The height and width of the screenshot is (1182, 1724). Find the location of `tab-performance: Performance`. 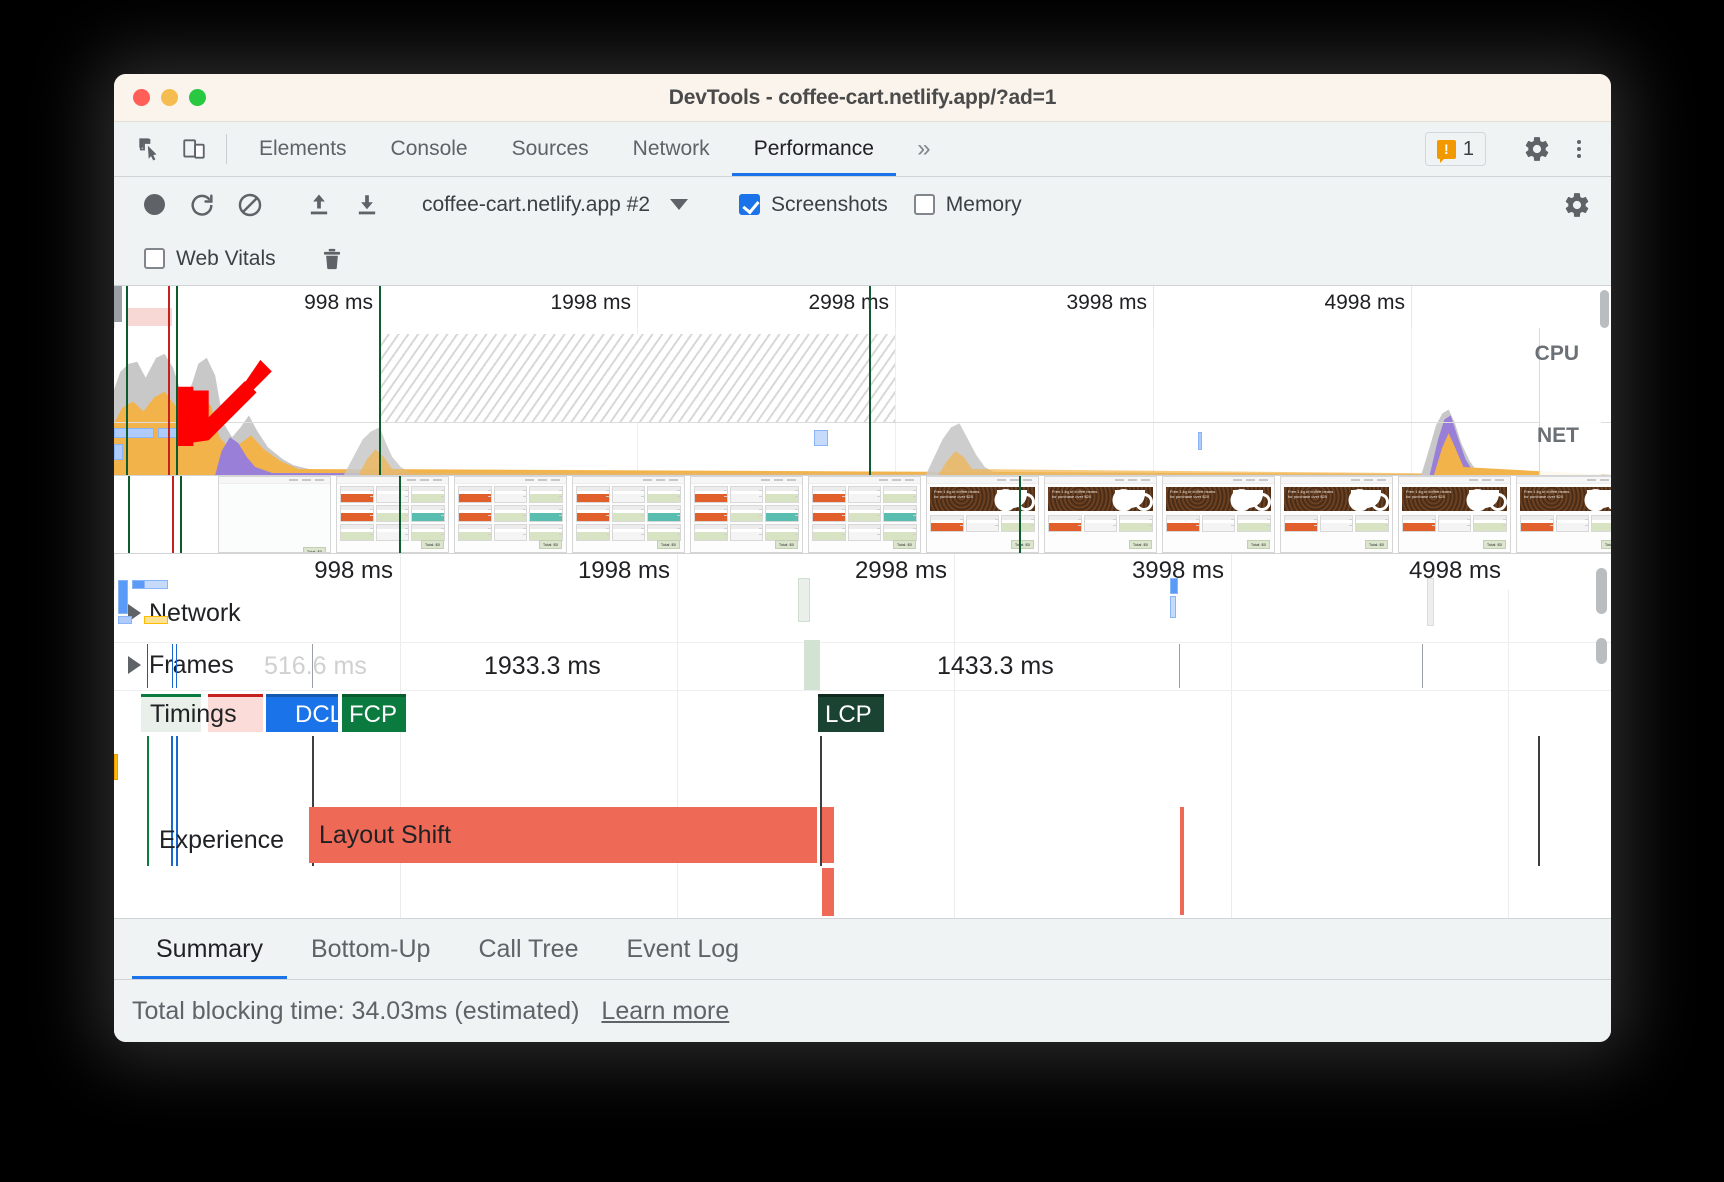

tab-performance: Performance is located at coordinates (814, 149).